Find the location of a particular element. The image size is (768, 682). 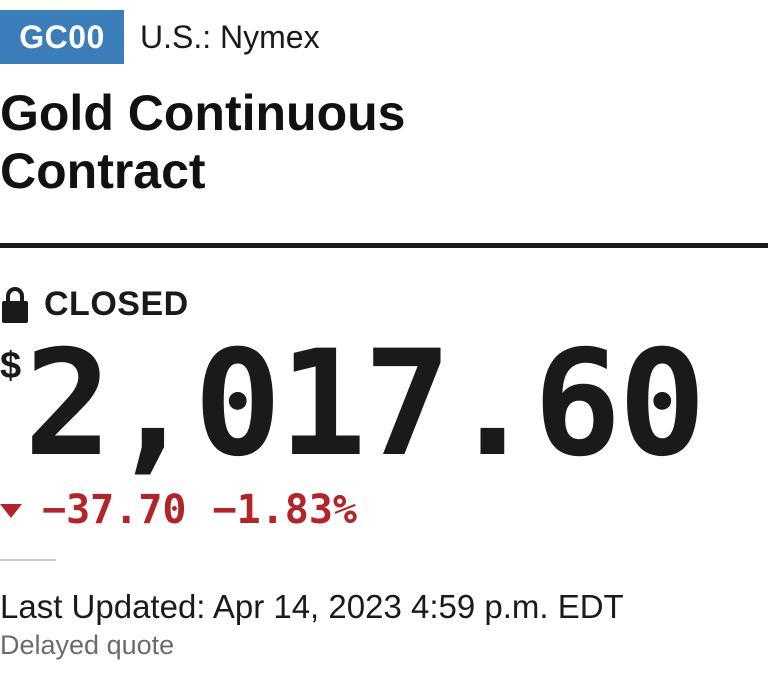

lock-icon is located at coordinates (15, 304).